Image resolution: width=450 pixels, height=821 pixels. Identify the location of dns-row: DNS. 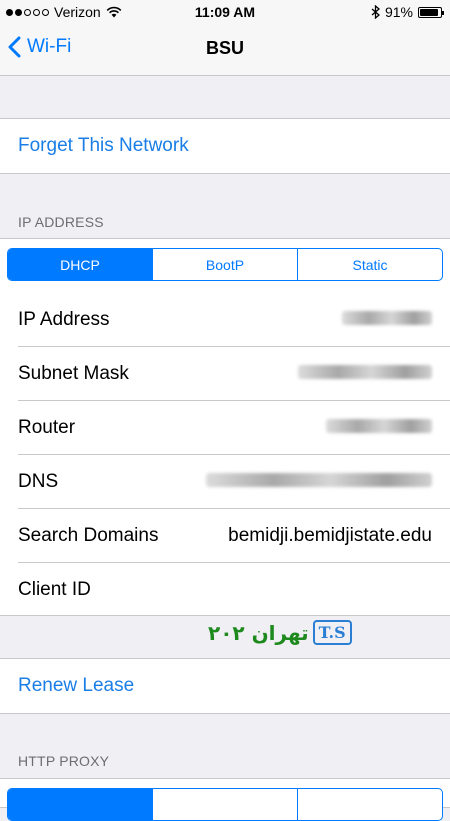
(225, 482).